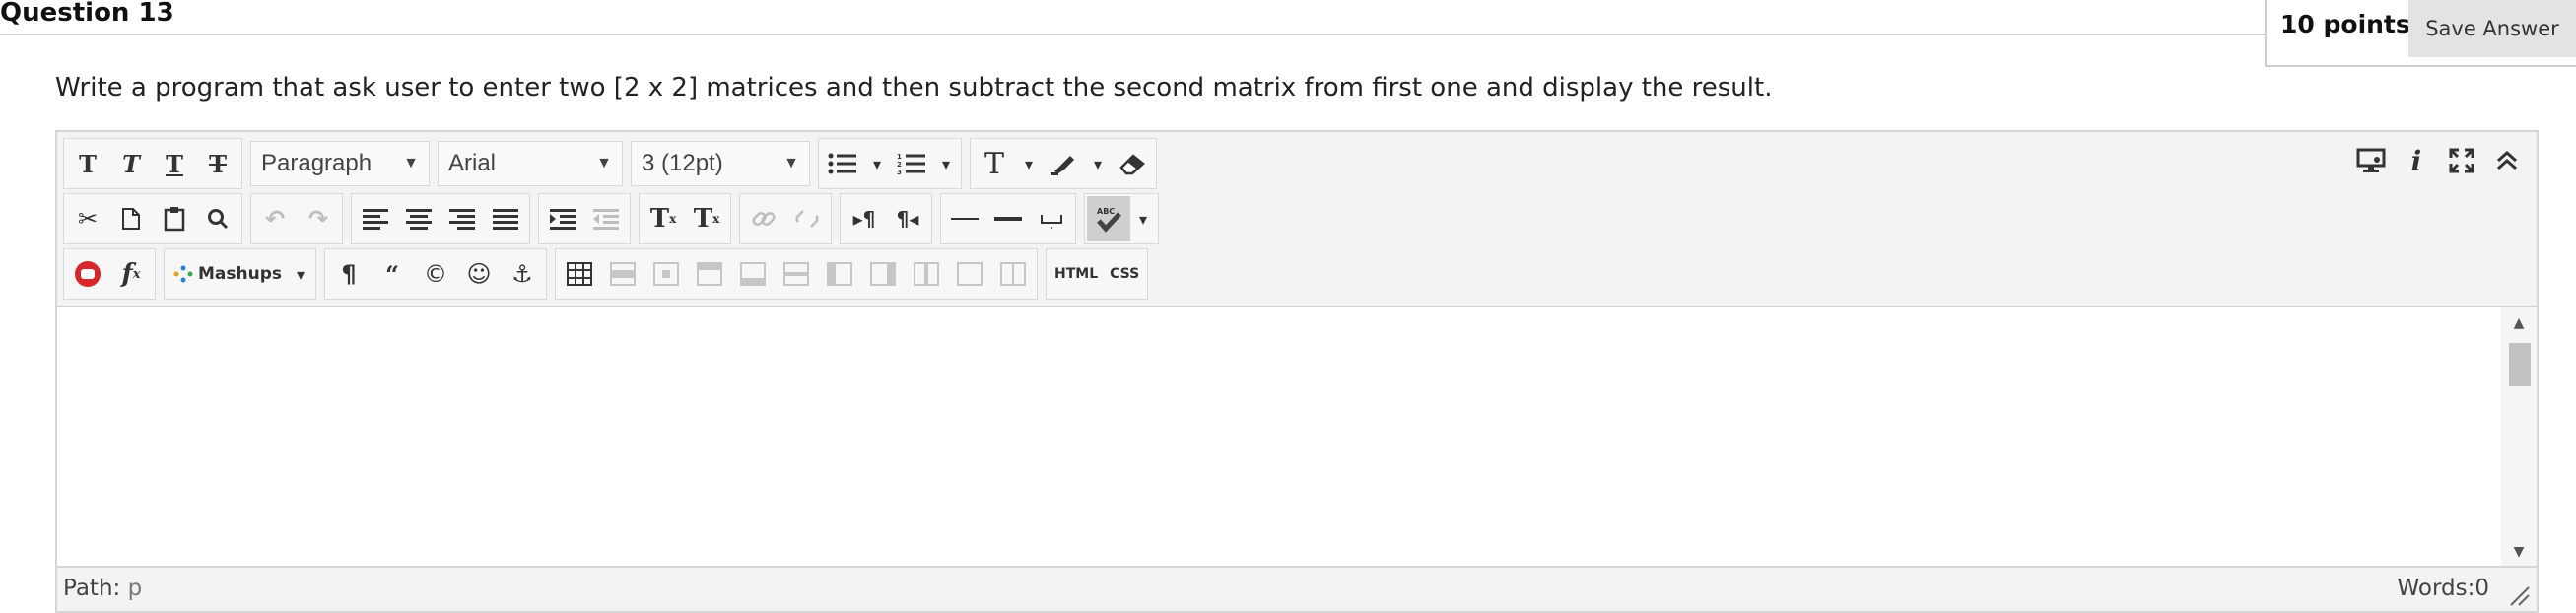  What do you see at coordinates (864, 219) in the screenshot?
I see `ltr-icon: ▸¶` at bounding box center [864, 219].